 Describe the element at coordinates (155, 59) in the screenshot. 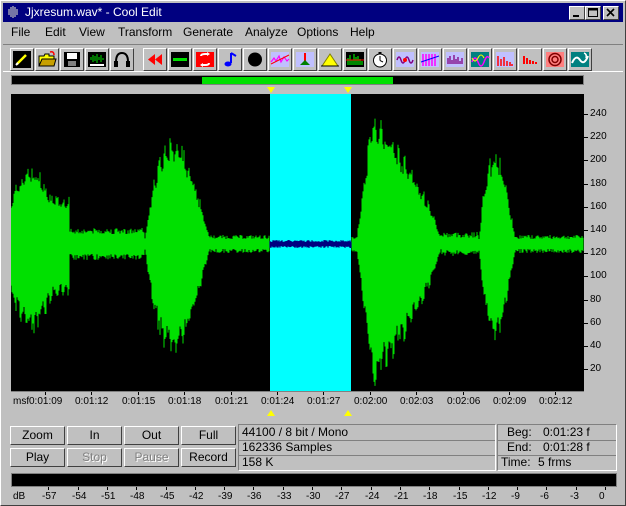

I see `rewind-icon` at that location.